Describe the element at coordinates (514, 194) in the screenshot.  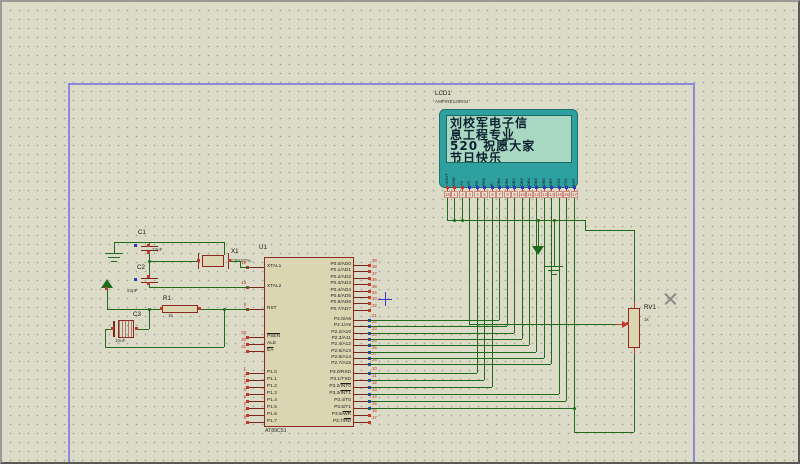
I see `lcd-pin-number: 9` at that location.